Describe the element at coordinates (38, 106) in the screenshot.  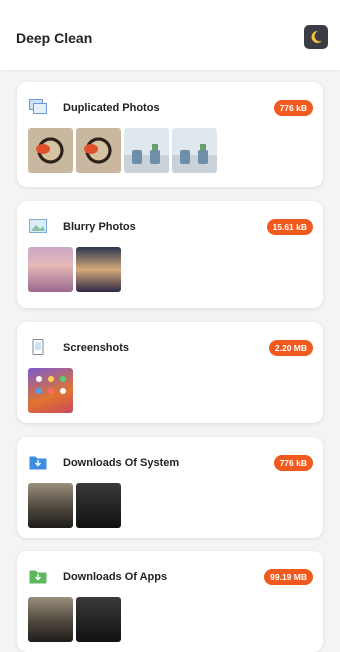
I see `duplicate-photos-icon` at that location.